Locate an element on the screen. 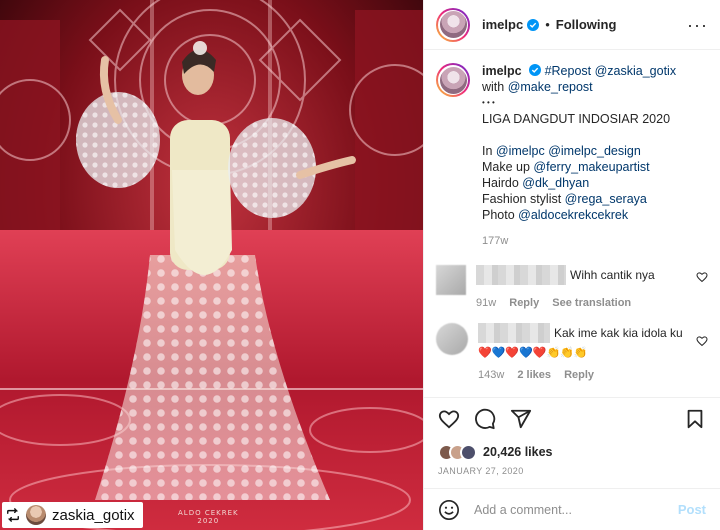 The image size is (720, 530). caption-line-in: In @imelpc @imelpc_design is located at coordinates (561, 151).